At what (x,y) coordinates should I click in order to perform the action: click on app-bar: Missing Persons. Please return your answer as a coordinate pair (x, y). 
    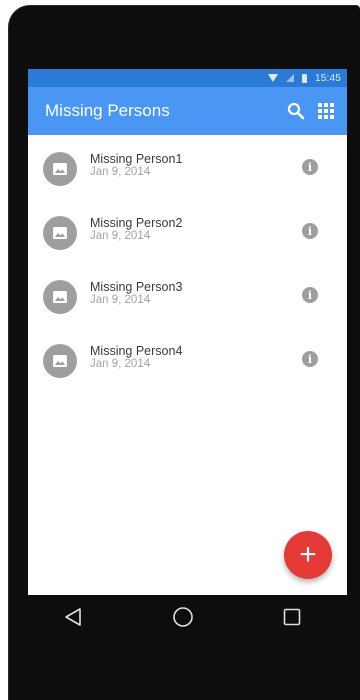
    Looking at the image, I should click on (187, 111).